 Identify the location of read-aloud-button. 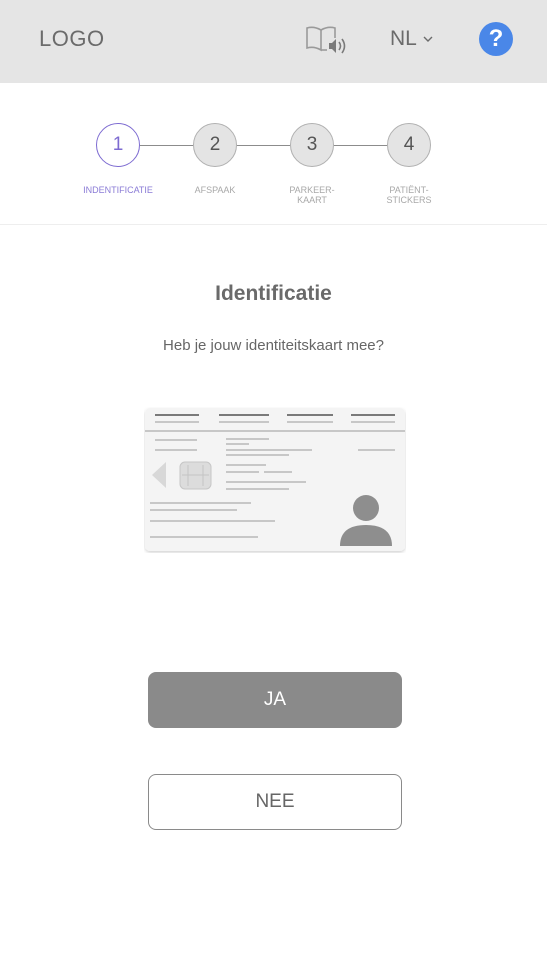
(327, 41).